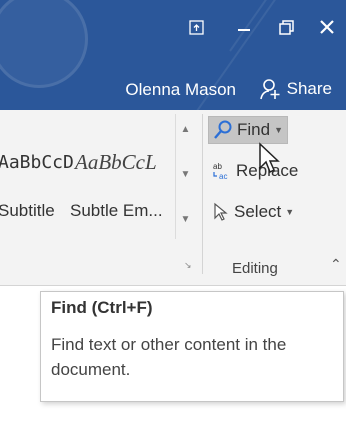  What do you see at coordinates (258, 211) in the screenshot?
I see `select-label: Select` at bounding box center [258, 211].